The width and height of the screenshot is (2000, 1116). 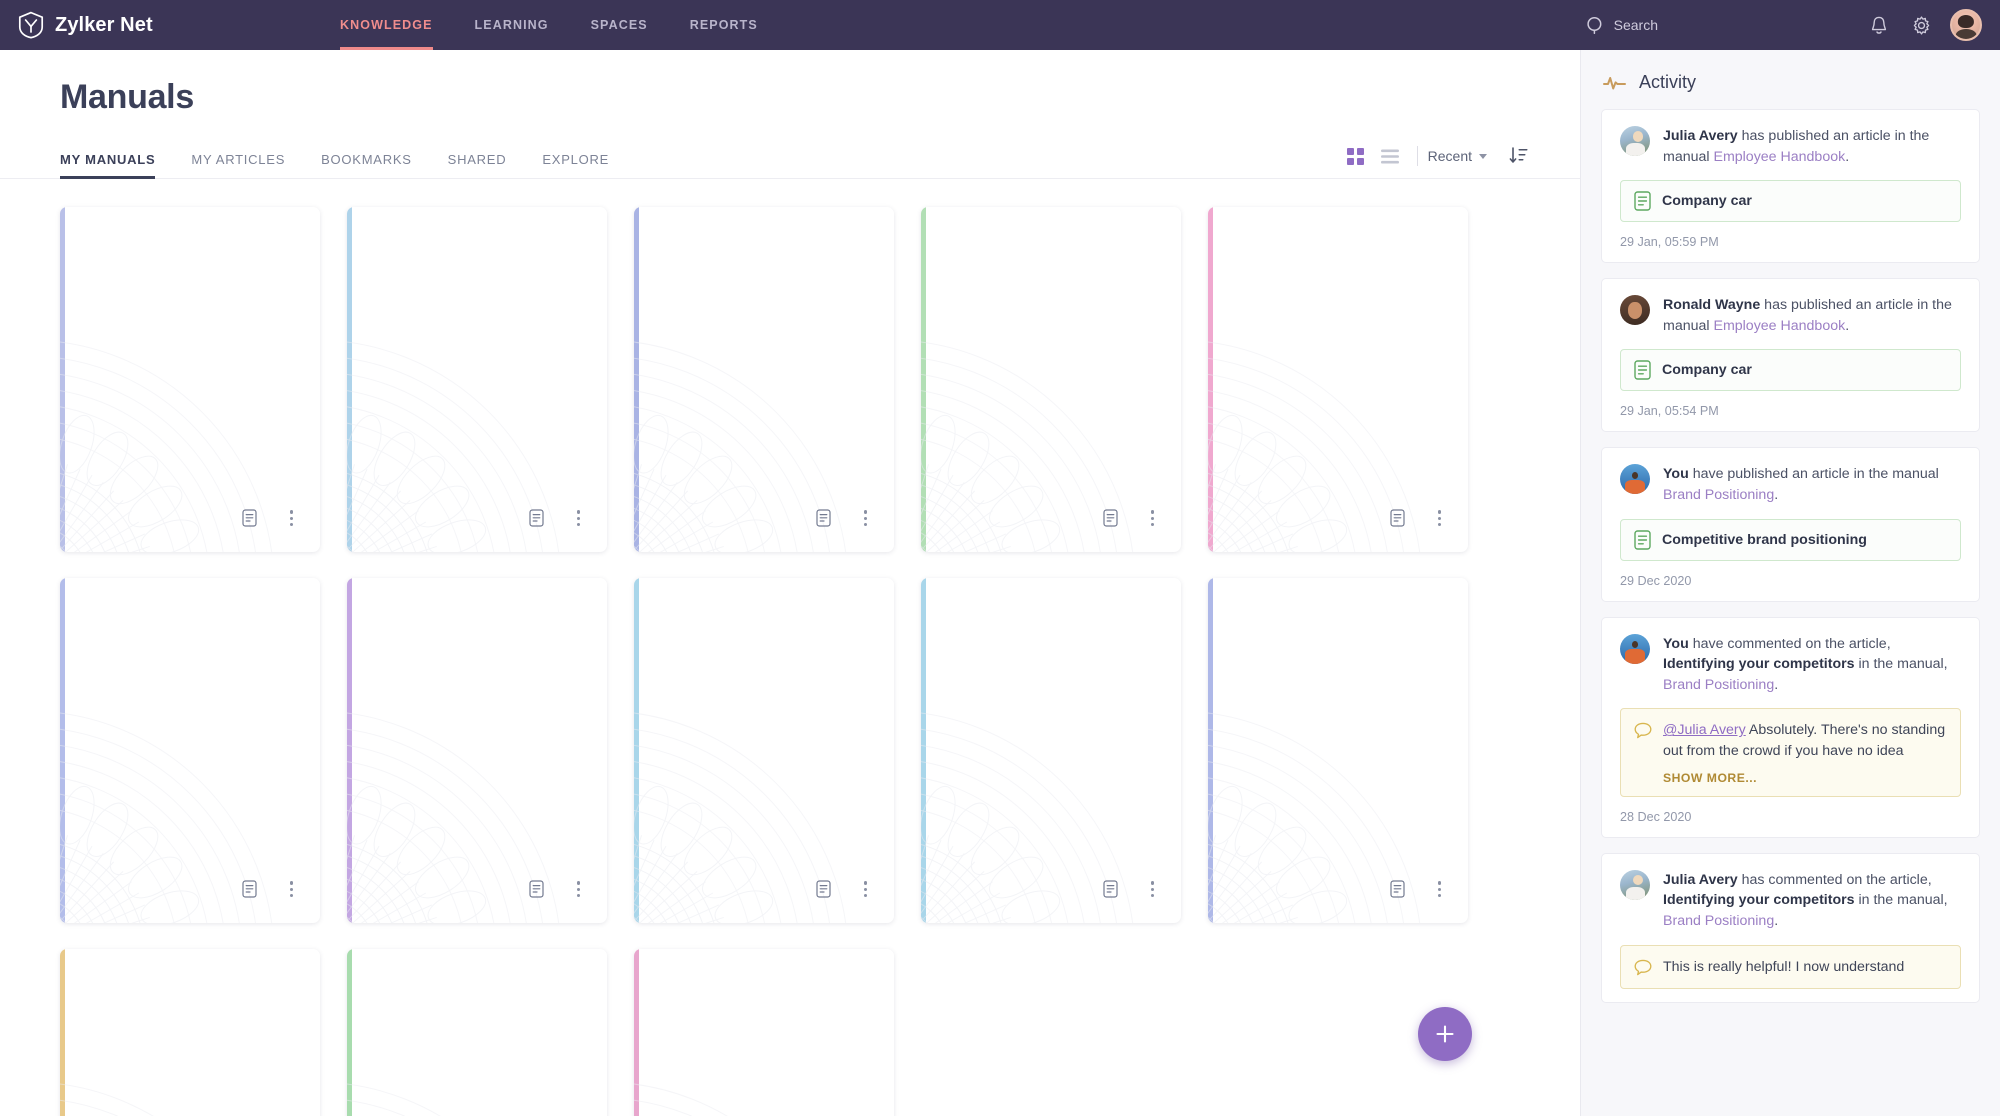 I want to click on activity-actor: Julia Avery, so click(x=1700, y=136).